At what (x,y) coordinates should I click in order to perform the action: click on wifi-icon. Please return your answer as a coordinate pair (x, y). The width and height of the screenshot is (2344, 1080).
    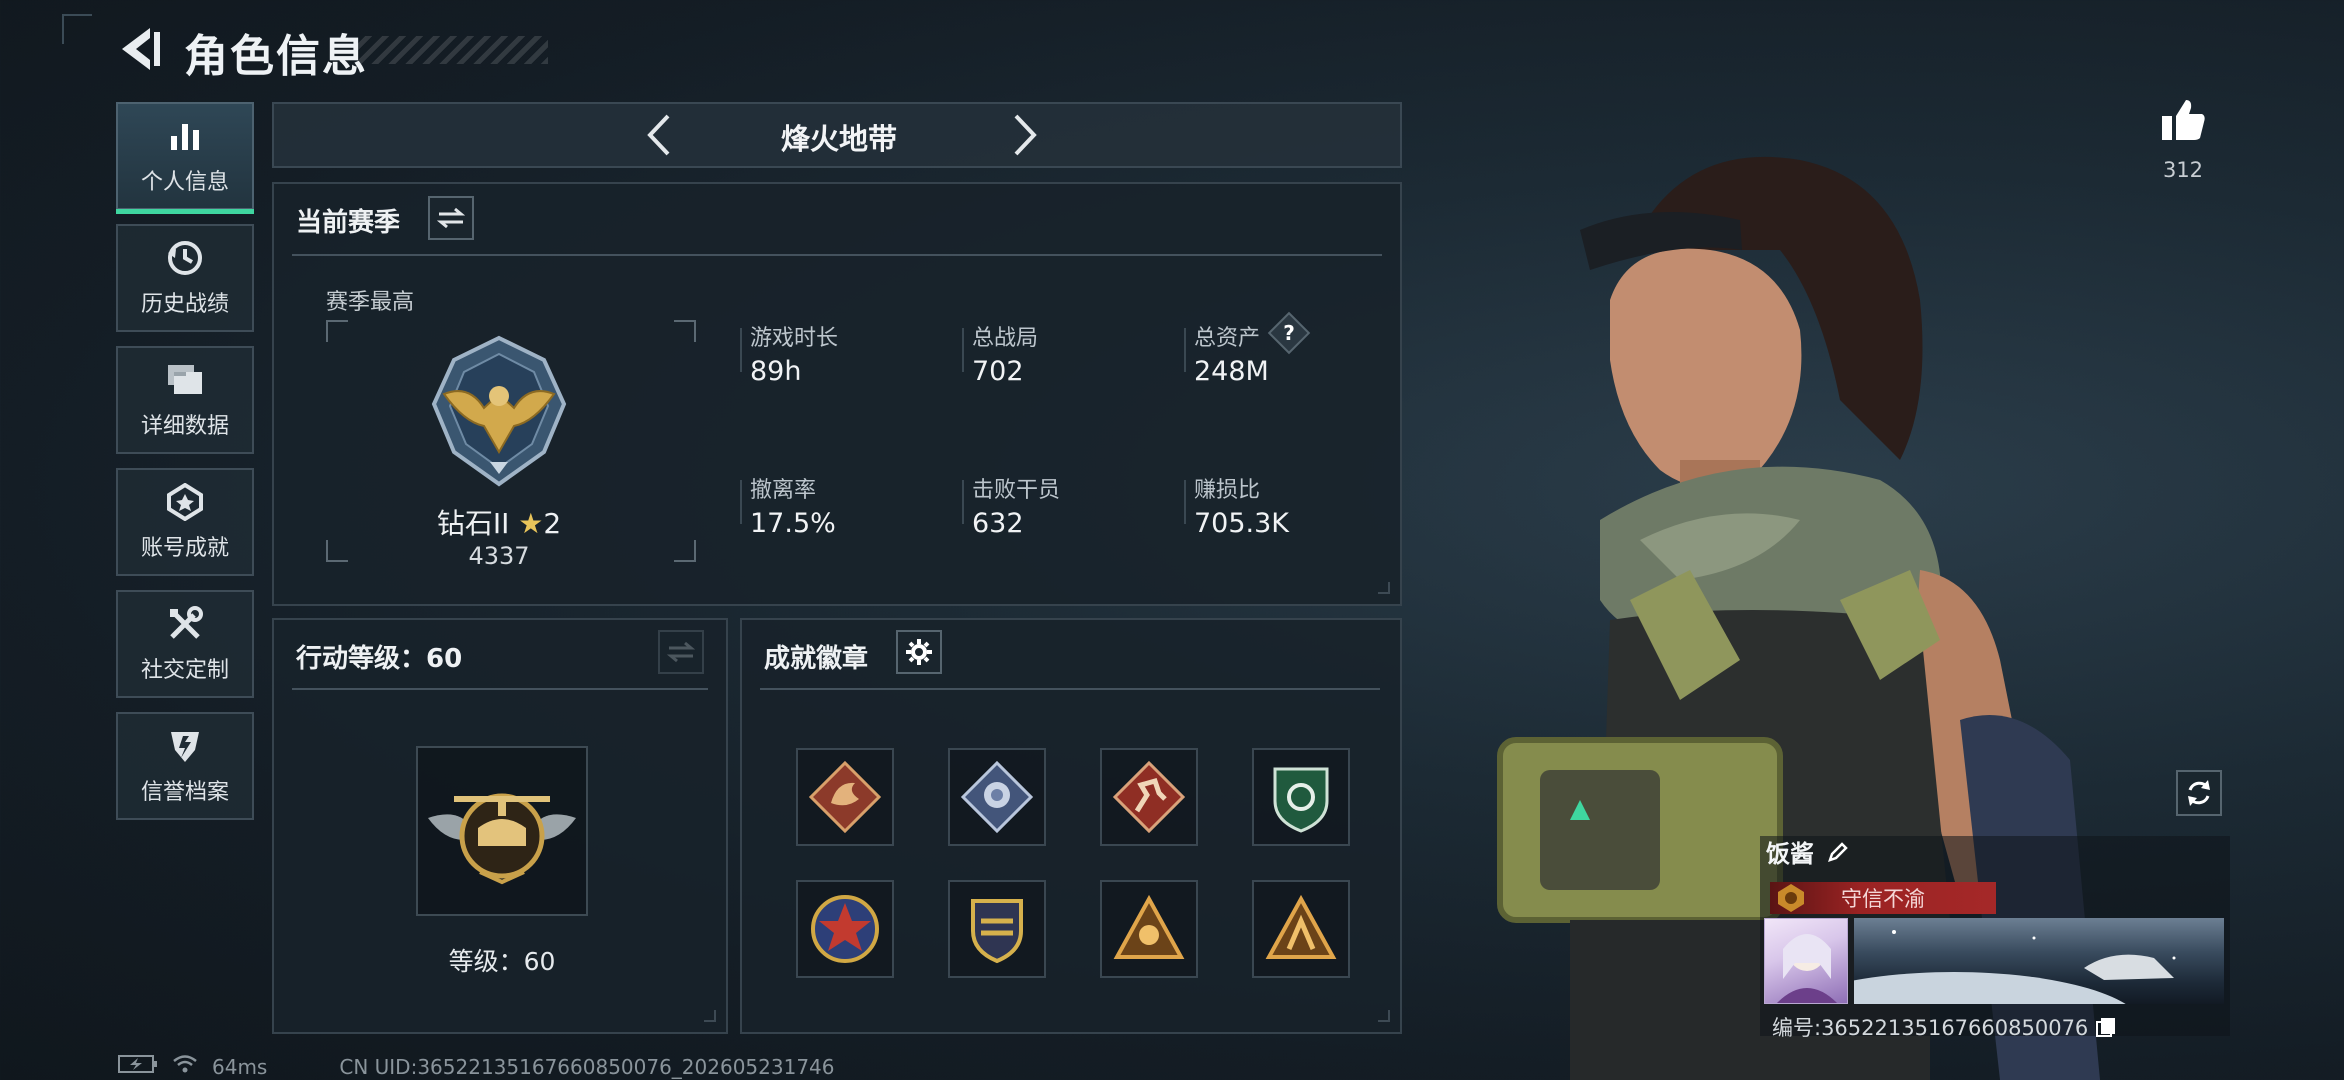
    Looking at the image, I should click on (185, 1066).